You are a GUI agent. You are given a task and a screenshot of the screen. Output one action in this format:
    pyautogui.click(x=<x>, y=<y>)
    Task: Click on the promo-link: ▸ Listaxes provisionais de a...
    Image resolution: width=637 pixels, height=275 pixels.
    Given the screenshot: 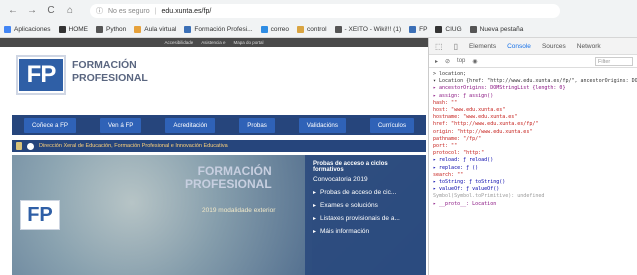 What is the action you would take?
    pyautogui.click(x=365, y=218)
    